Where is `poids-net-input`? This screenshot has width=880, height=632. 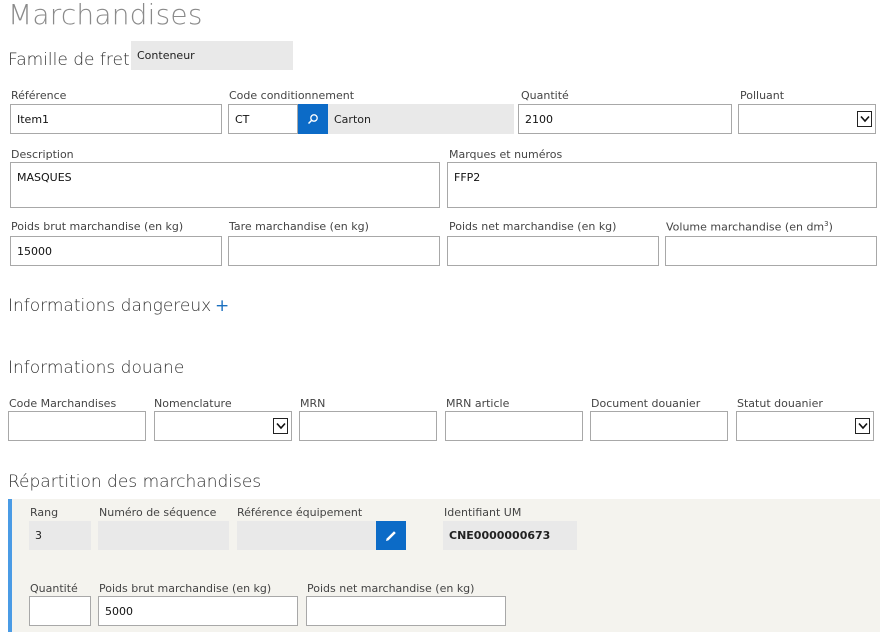 poids-net-input is located at coordinates (553, 251).